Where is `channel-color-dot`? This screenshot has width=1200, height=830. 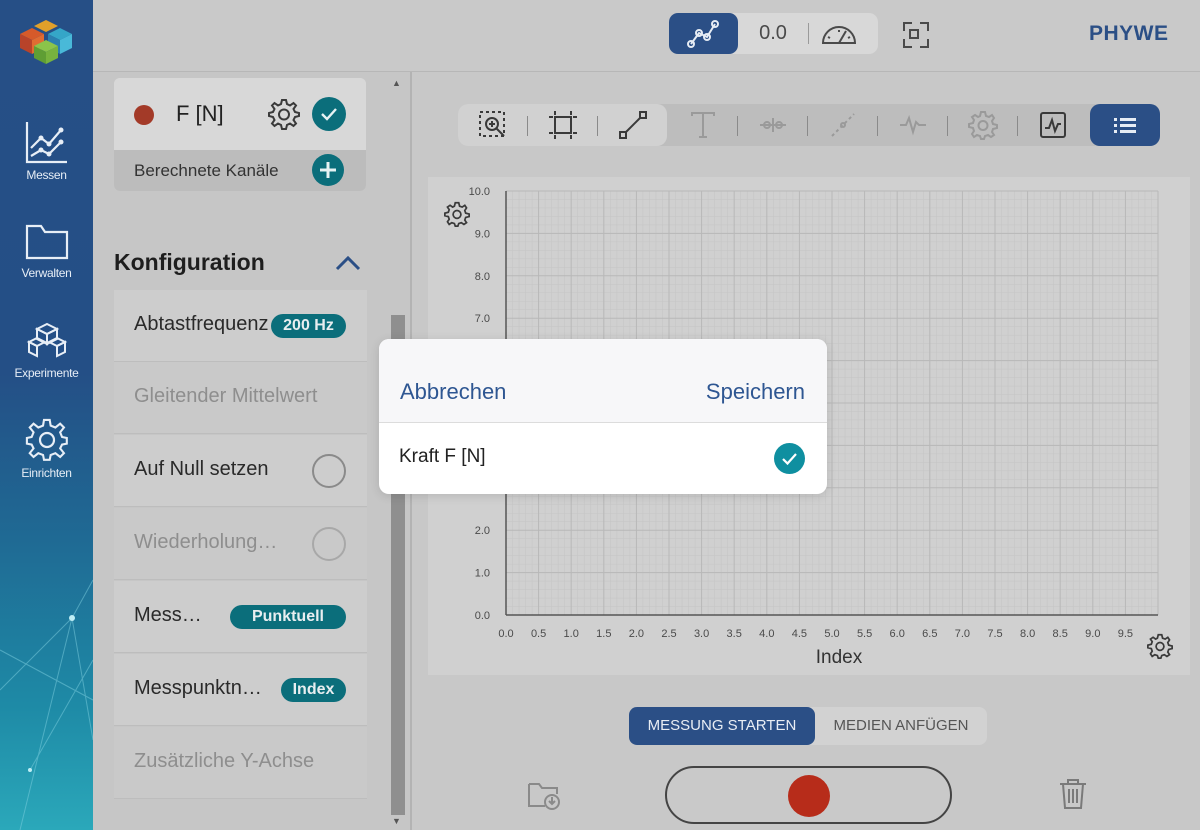
channel-color-dot is located at coordinates (144, 115).